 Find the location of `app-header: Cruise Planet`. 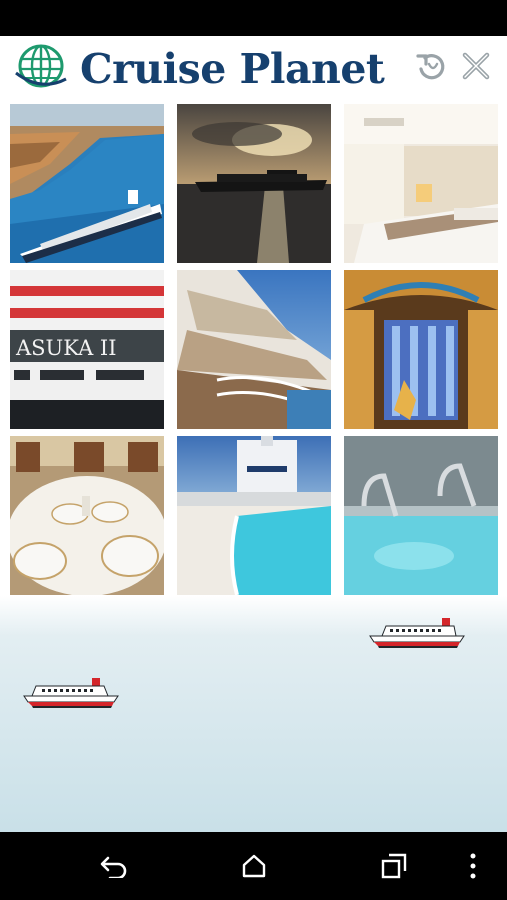

app-header: Cruise Planet is located at coordinates (253, 68).